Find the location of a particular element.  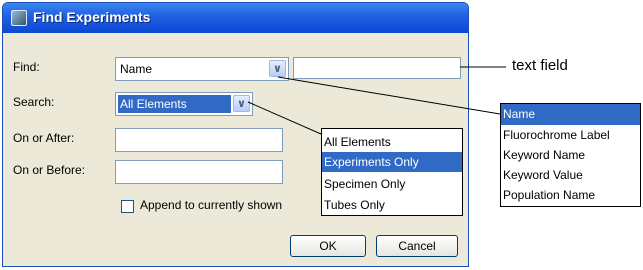

search-option-experiments-only: Experiments Only is located at coordinates (392, 162).